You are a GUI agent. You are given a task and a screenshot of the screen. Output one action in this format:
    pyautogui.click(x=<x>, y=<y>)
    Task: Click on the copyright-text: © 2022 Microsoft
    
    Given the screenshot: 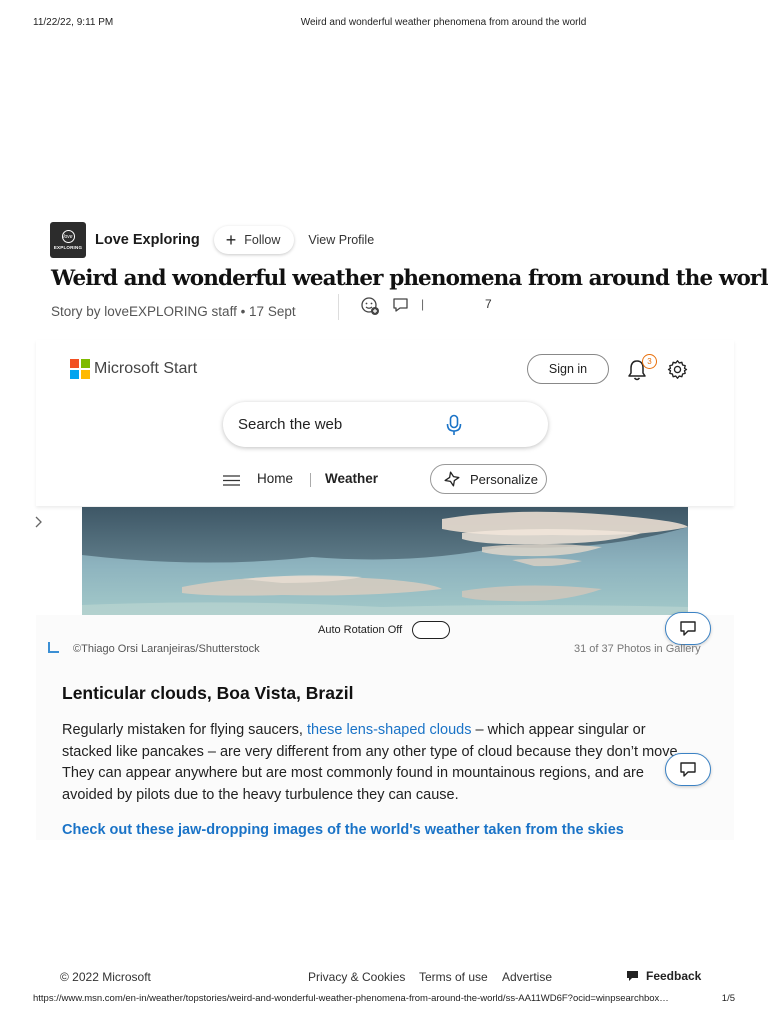 What is the action you would take?
    pyautogui.click(x=105, y=977)
    